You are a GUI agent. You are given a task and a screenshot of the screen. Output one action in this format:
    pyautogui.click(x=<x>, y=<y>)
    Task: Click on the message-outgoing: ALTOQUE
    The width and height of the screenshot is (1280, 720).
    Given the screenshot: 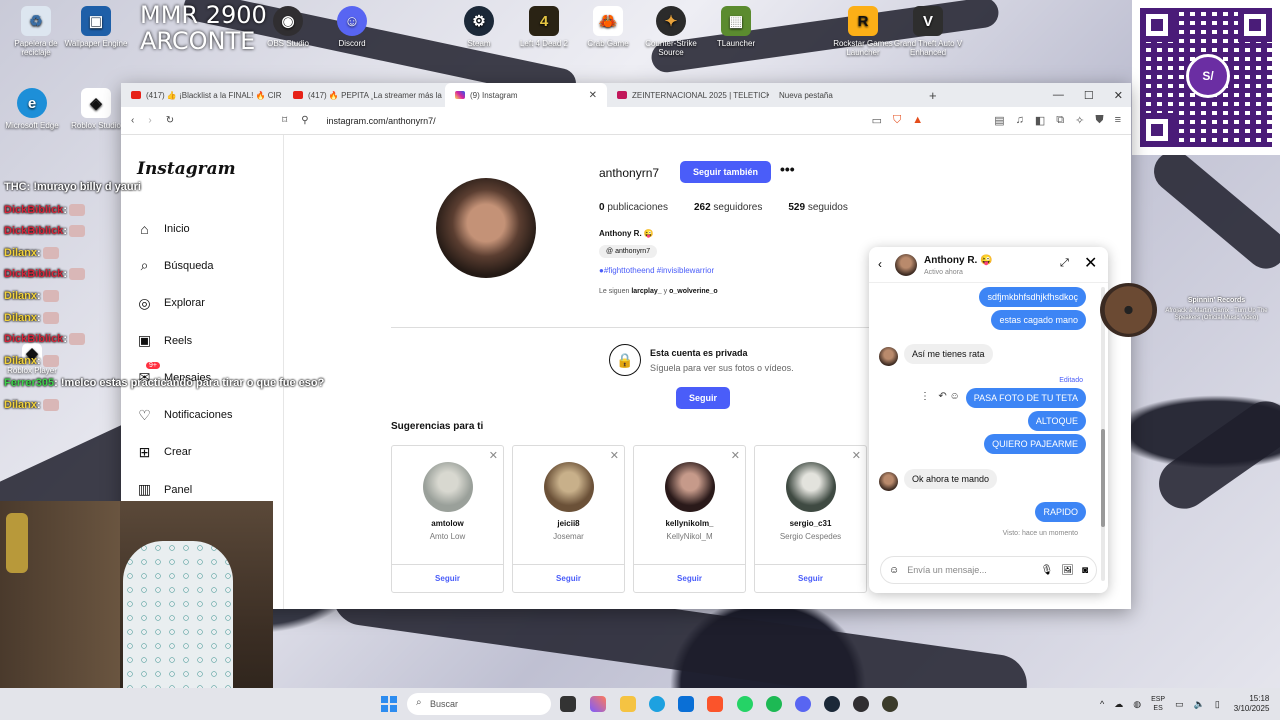 What is the action you would take?
    pyautogui.click(x=1056, y=421)
    